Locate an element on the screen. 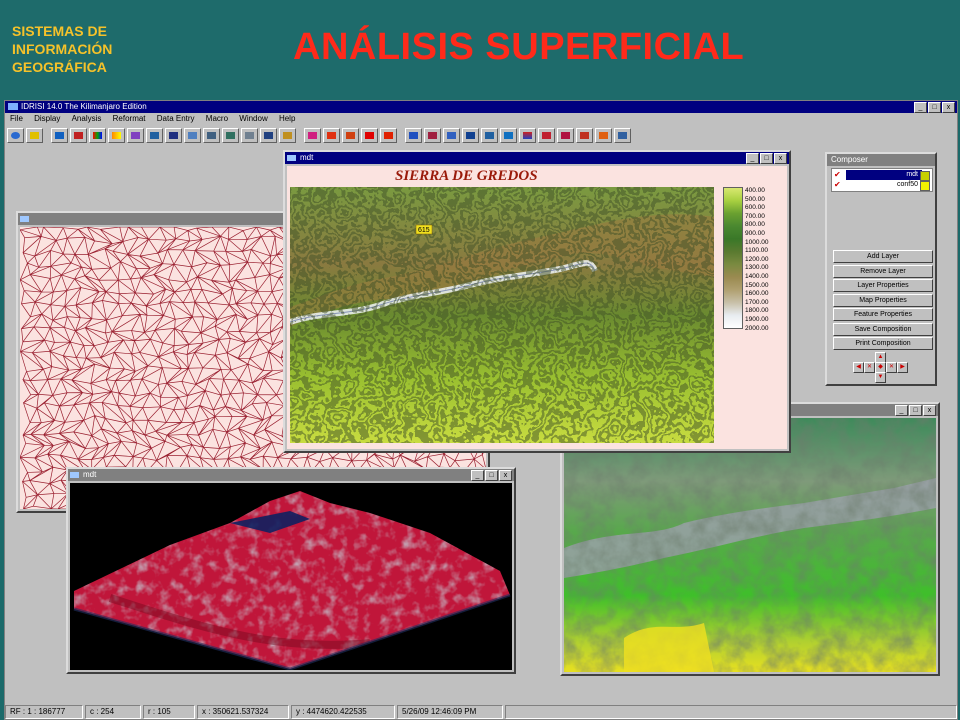 The height and width of the screenshot is (720, 960). zoom-out-icon: ✕ is located at coordinates (869, 367).